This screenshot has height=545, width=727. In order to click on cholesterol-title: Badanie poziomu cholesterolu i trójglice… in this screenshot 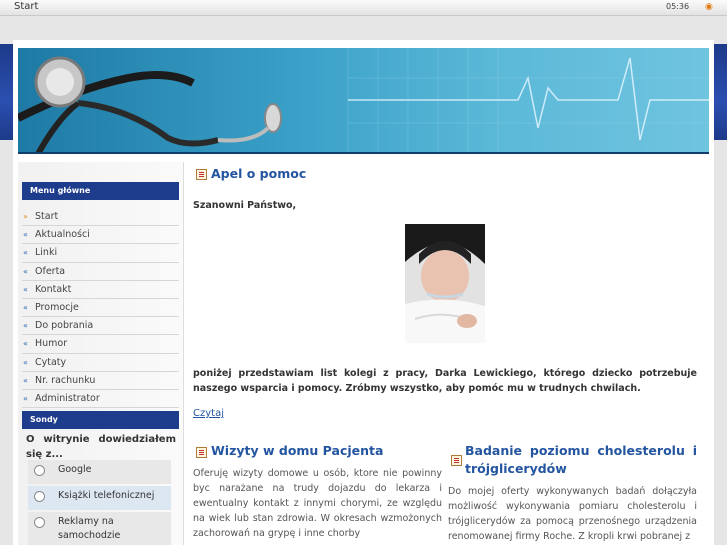, I will do `click(581, 460)`.